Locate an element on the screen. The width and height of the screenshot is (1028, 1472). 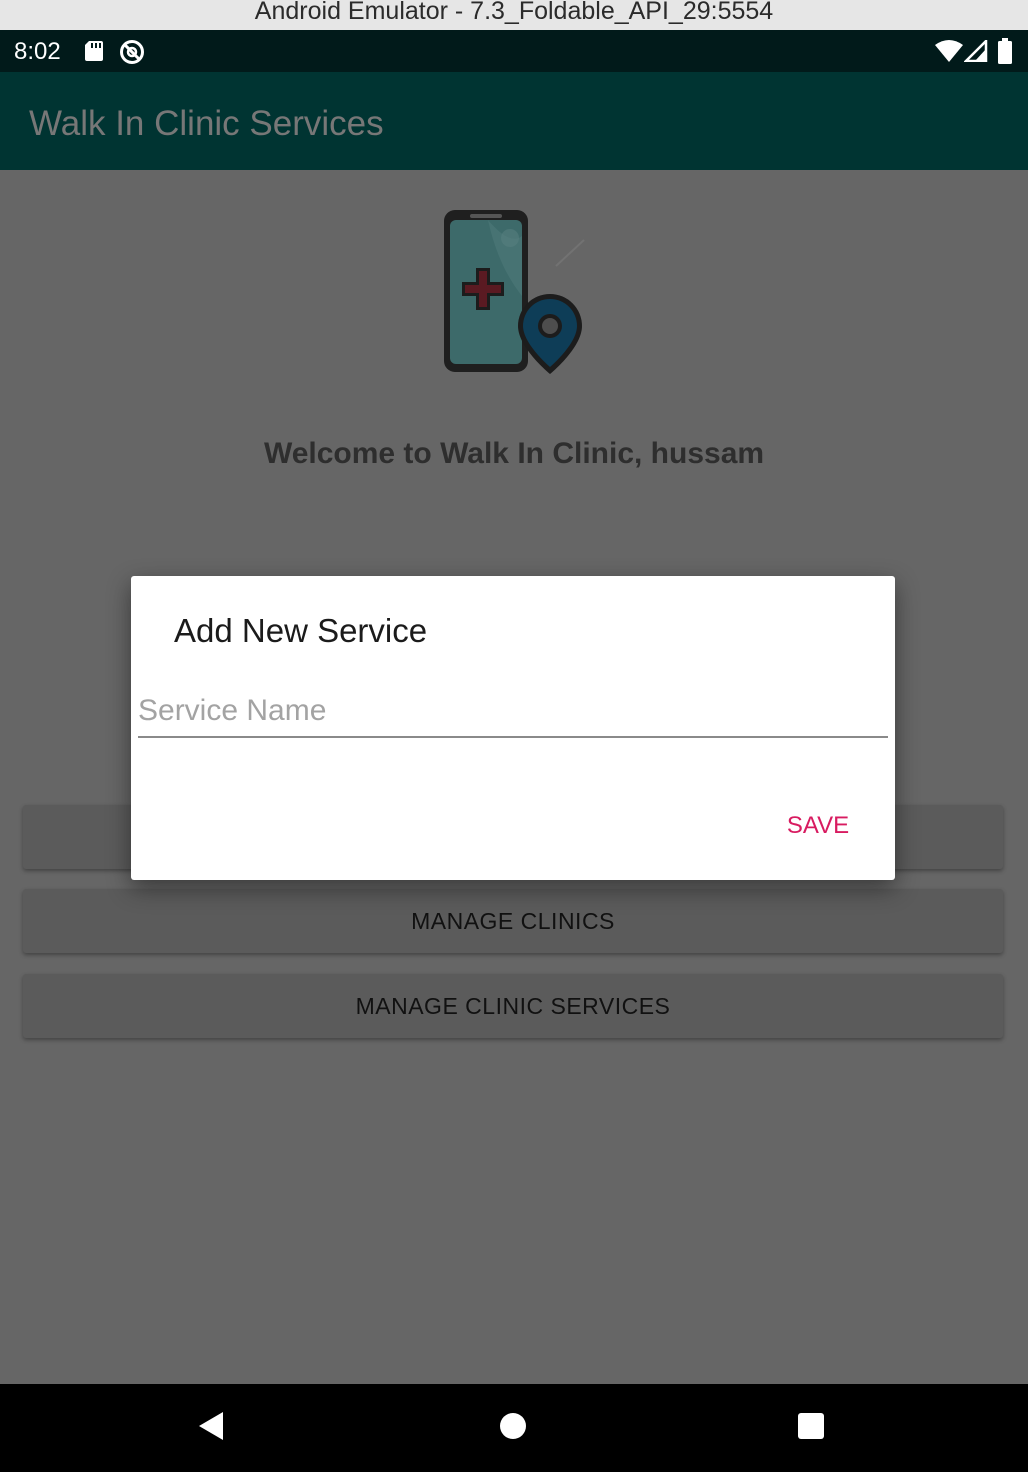
app-bar: Walk In Clinic Services is located at coordinates (514, 121).